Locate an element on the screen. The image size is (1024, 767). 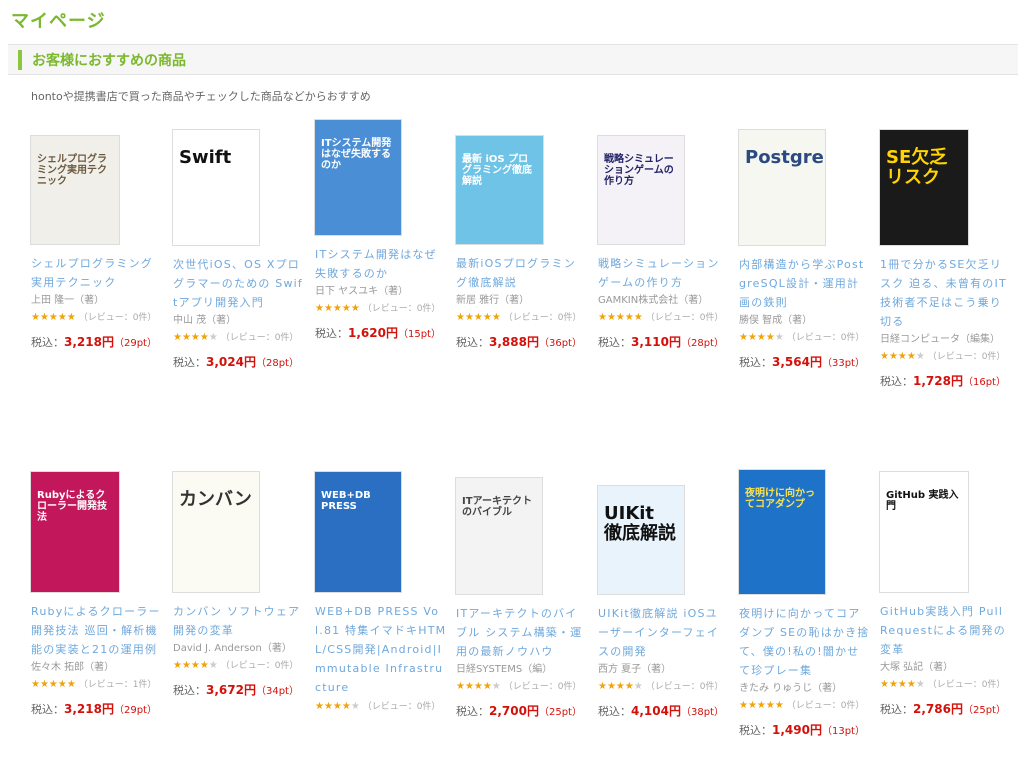
product-author: 大塚 弘記（著） is located at coordinates (946, 668).